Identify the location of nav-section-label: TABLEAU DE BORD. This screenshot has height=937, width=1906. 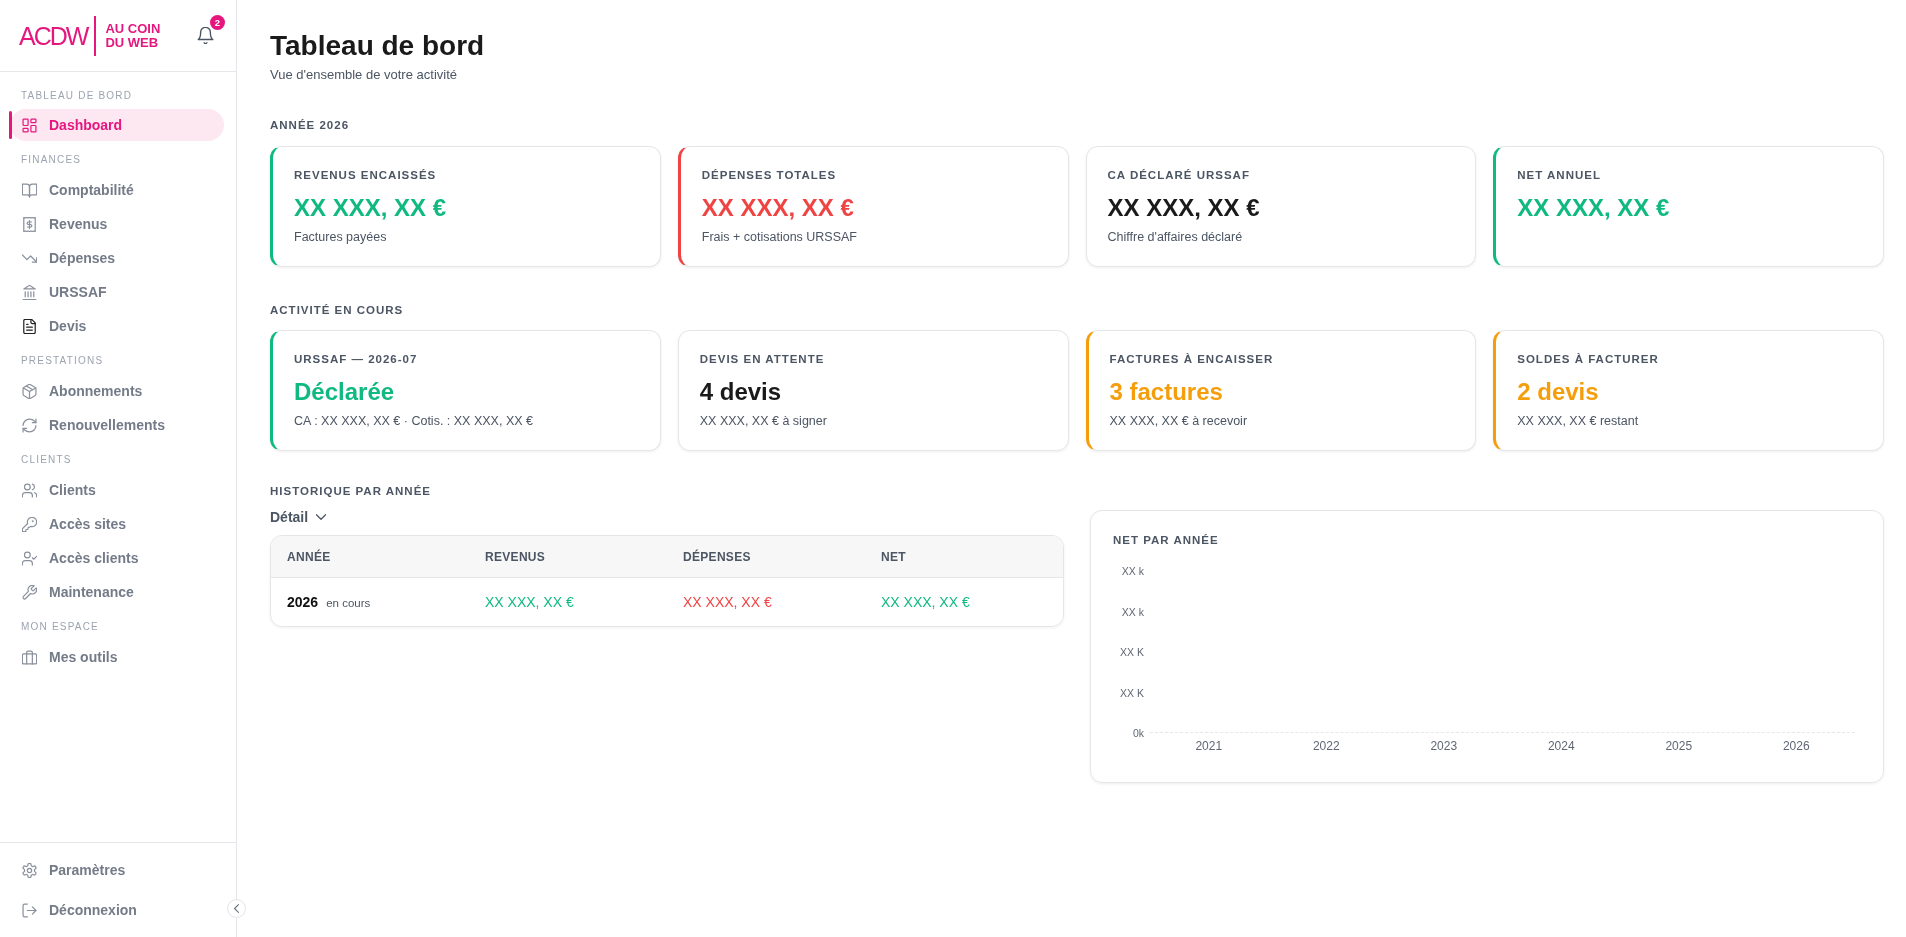
(77, 96).